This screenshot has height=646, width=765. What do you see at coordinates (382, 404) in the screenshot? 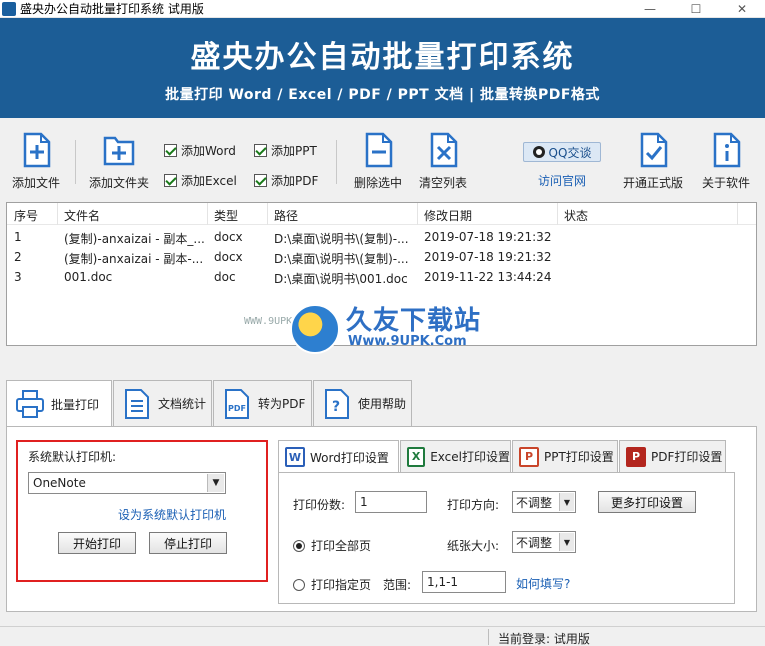
I see `tab-usage-help-label: 使用帮助` at bounding box center [382, 404].